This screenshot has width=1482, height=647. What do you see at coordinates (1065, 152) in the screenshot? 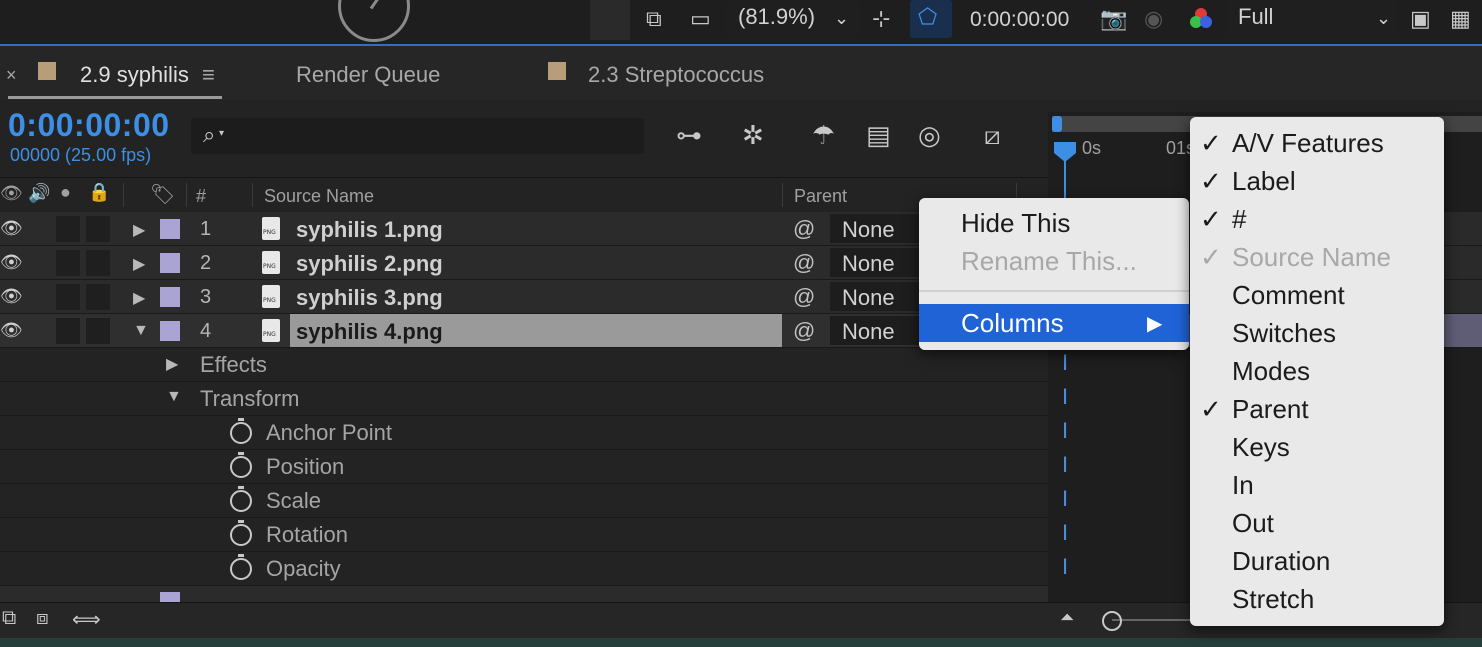
I see `playhead-handle-icon` at bounding box center [1065, 152].